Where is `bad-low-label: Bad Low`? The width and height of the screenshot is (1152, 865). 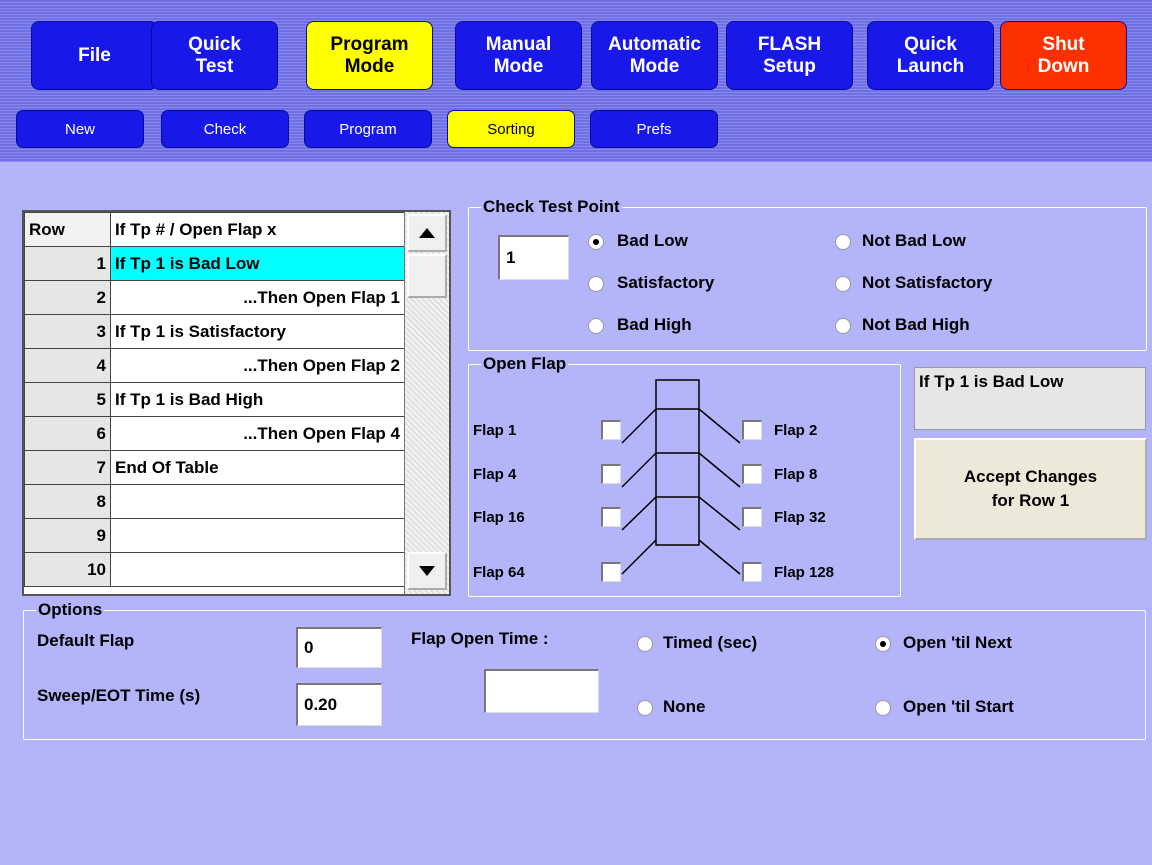 bad-low-label: Bad Low is located at coordinates (652, 240).